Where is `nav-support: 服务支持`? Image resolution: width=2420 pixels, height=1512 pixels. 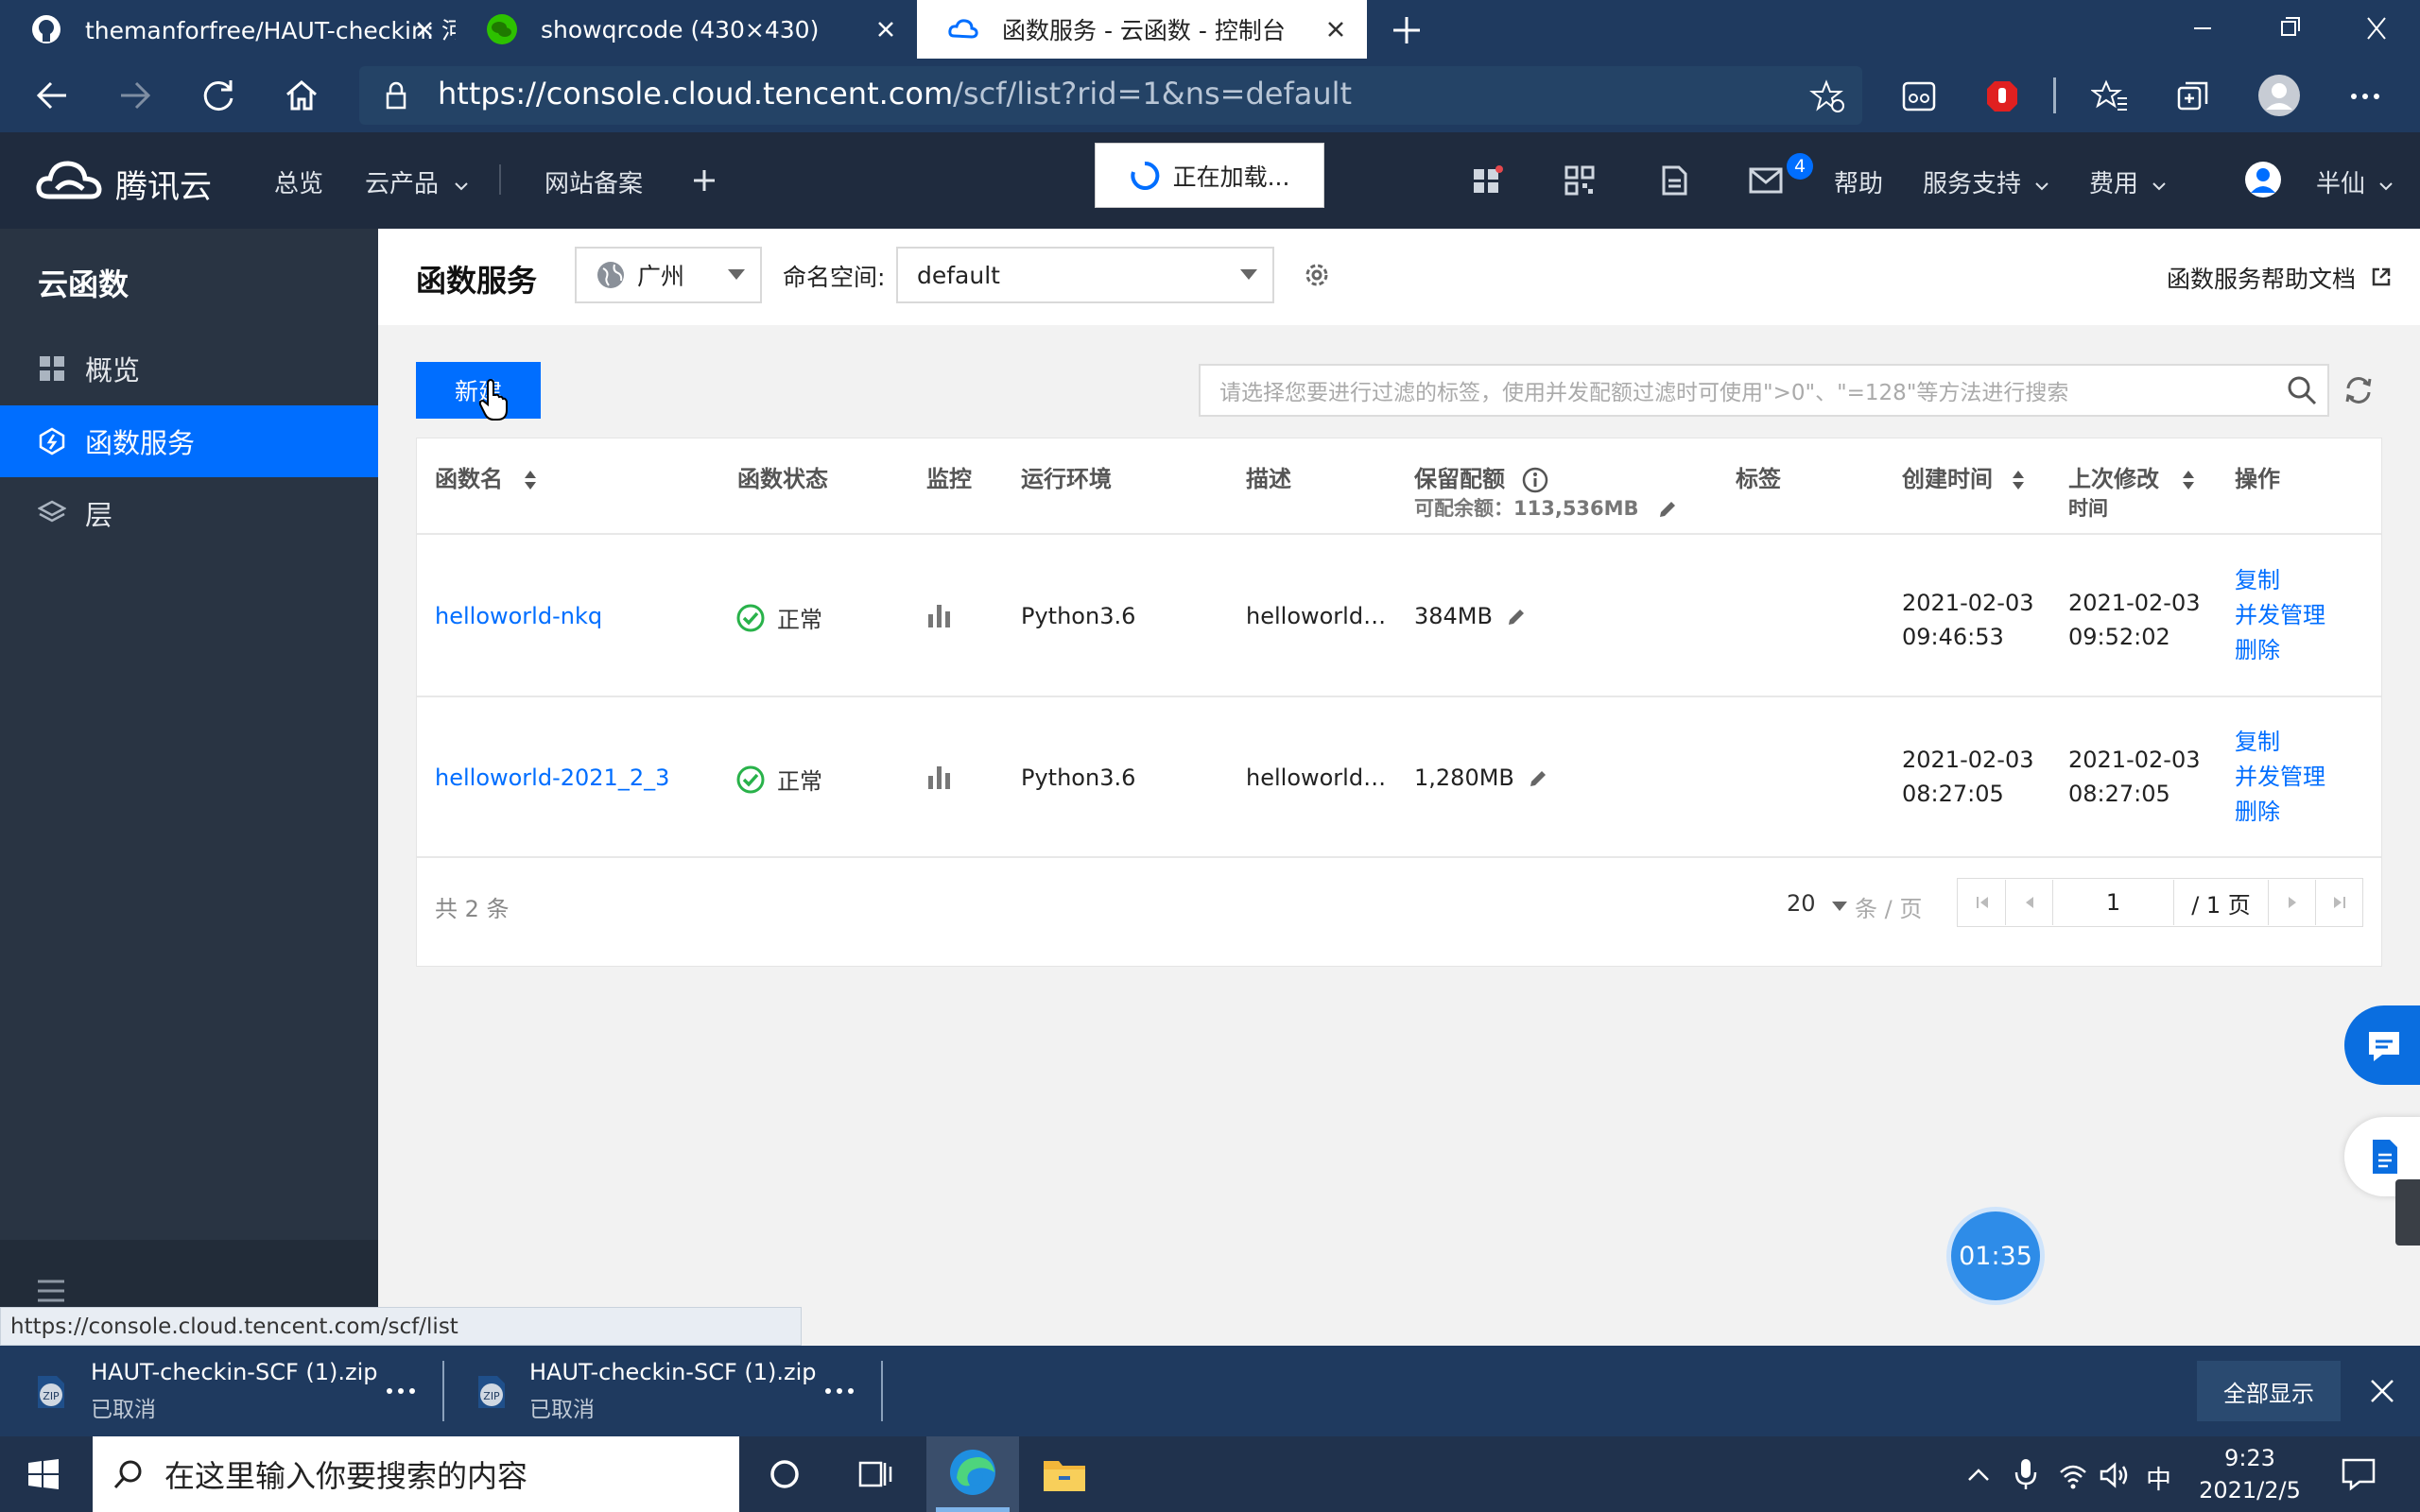
nav-support: 服务支持 is located at coordinates (1986, 181).